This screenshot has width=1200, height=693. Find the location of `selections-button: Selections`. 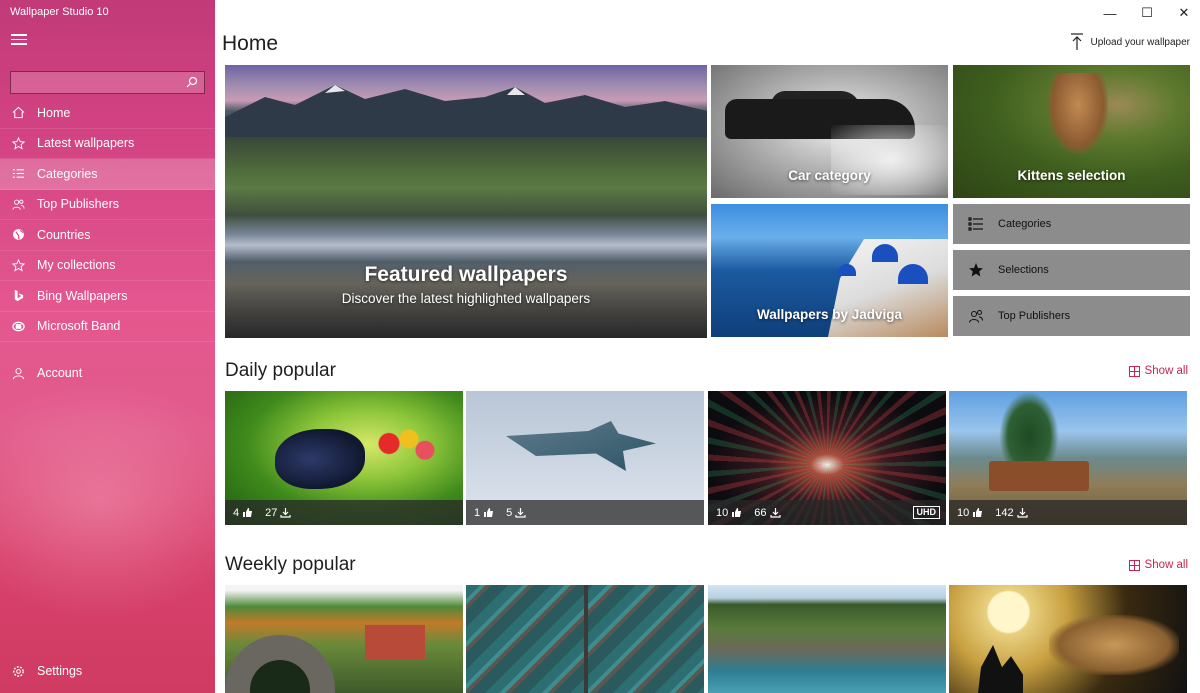

selections-button: Selections is located at coordinates (1071, 270).